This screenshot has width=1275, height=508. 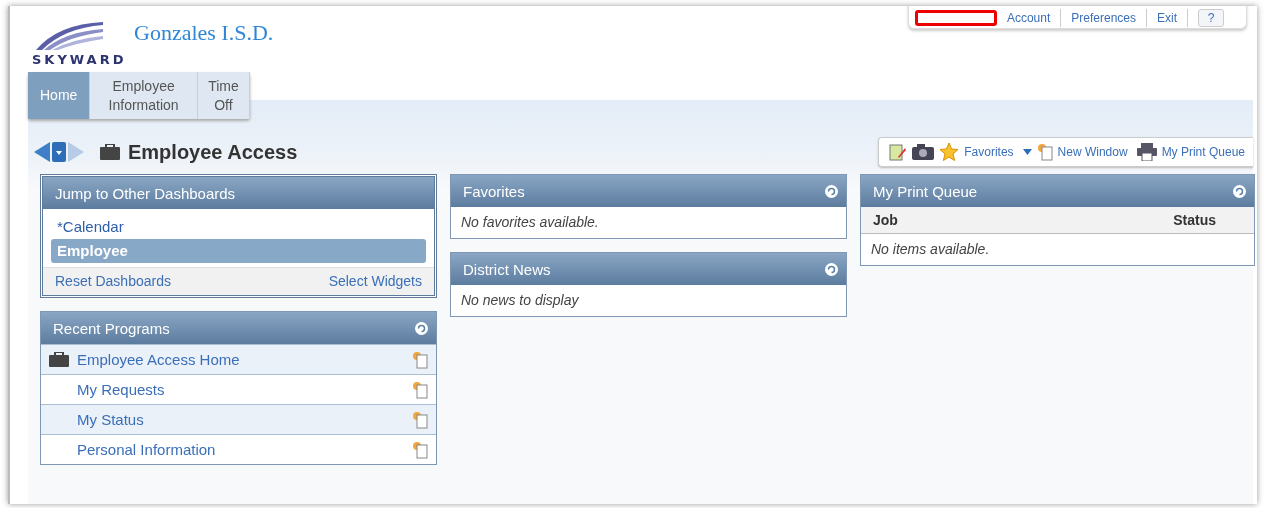 I want to click on nav-tab: Home, so click(x=59, y=95).